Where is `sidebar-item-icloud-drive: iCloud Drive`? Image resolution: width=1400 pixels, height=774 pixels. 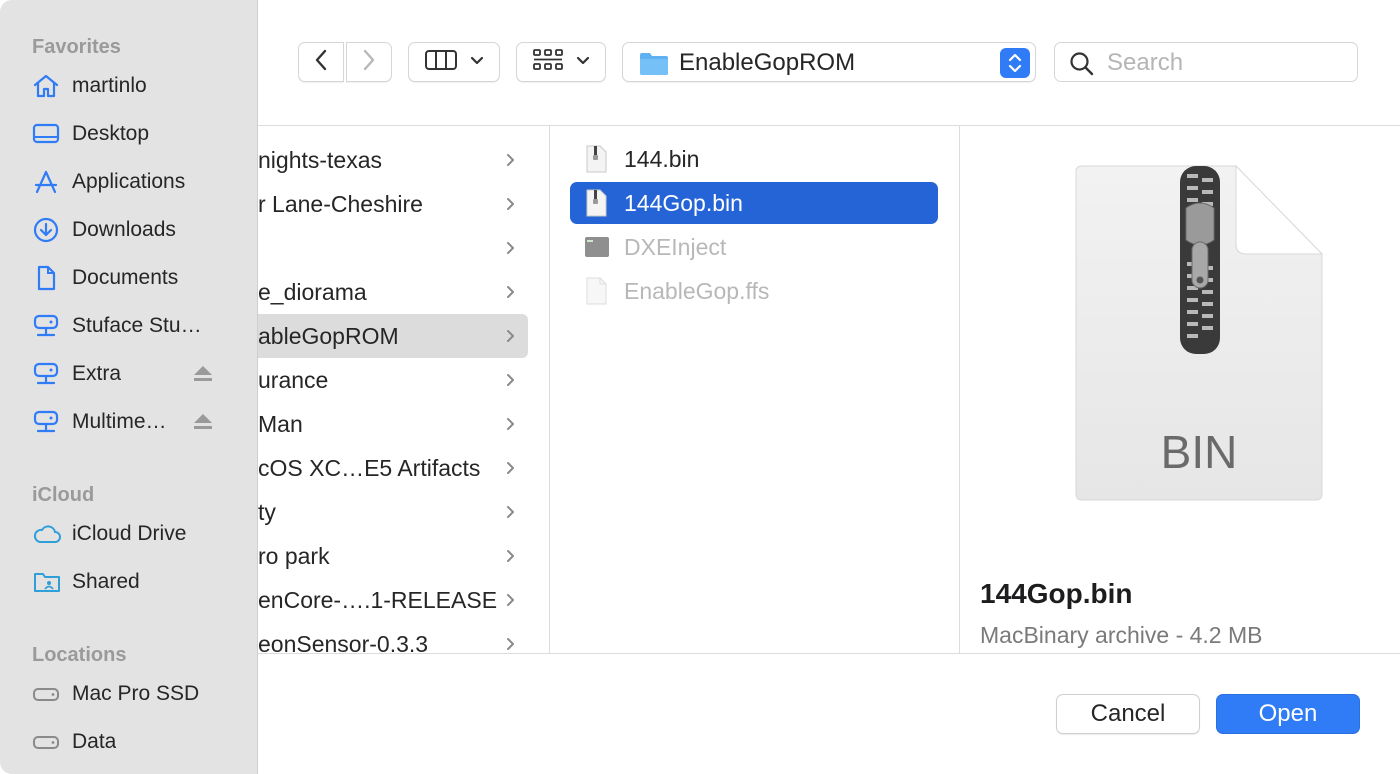
sidebar-item-icloud-drive: iCloud Drive is located at coordinates (132, 534).